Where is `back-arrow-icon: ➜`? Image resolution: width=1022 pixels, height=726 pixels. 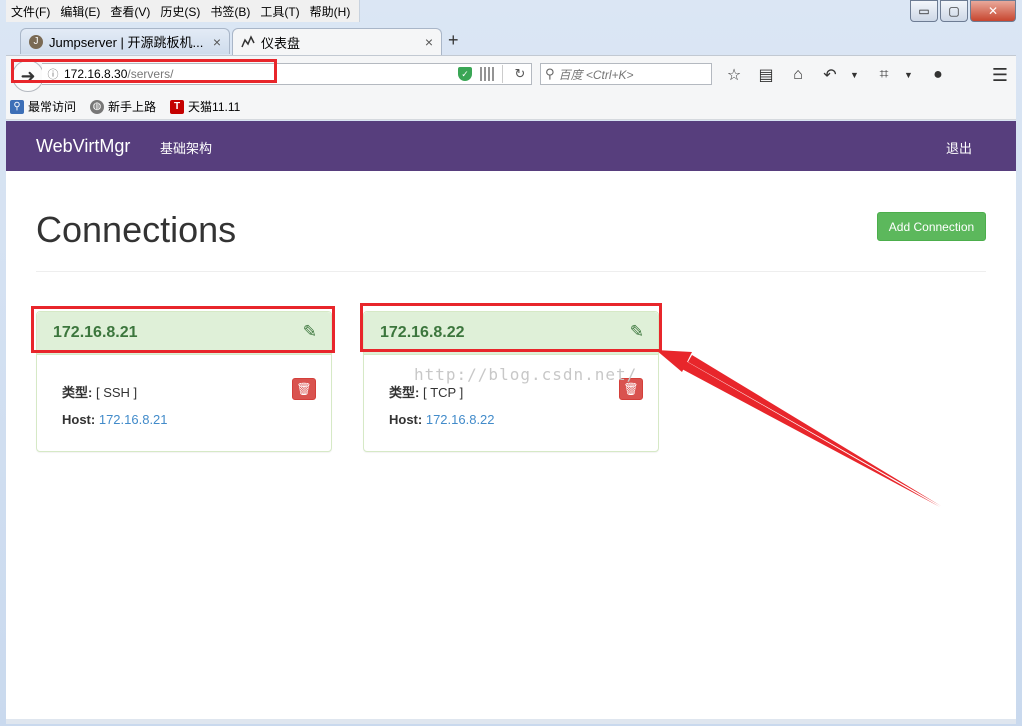
back-arrow-icon: ➜ is located at coordinates (28, 75).